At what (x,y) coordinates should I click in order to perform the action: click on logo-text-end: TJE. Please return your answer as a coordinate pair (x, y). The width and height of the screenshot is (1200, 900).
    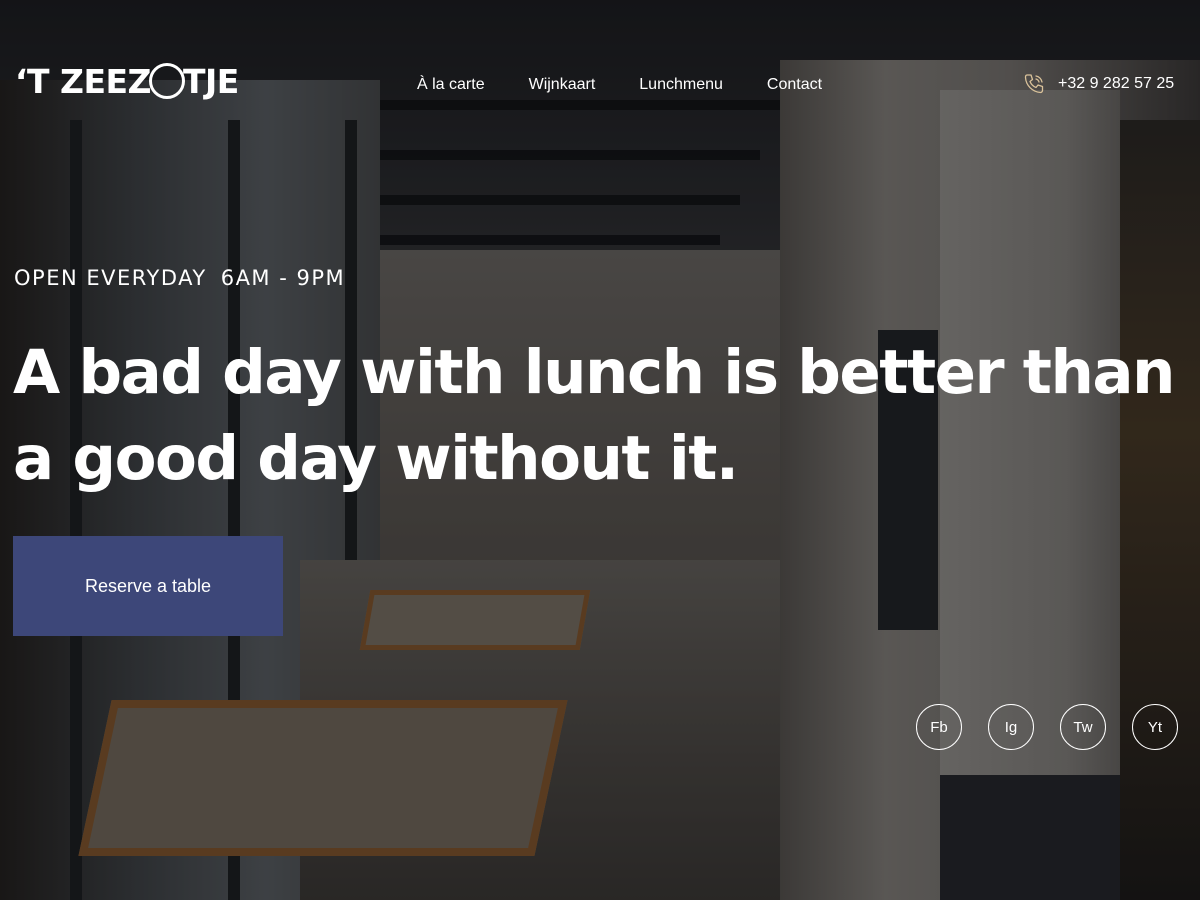
    Looking at the image, I should click on (210, 81).